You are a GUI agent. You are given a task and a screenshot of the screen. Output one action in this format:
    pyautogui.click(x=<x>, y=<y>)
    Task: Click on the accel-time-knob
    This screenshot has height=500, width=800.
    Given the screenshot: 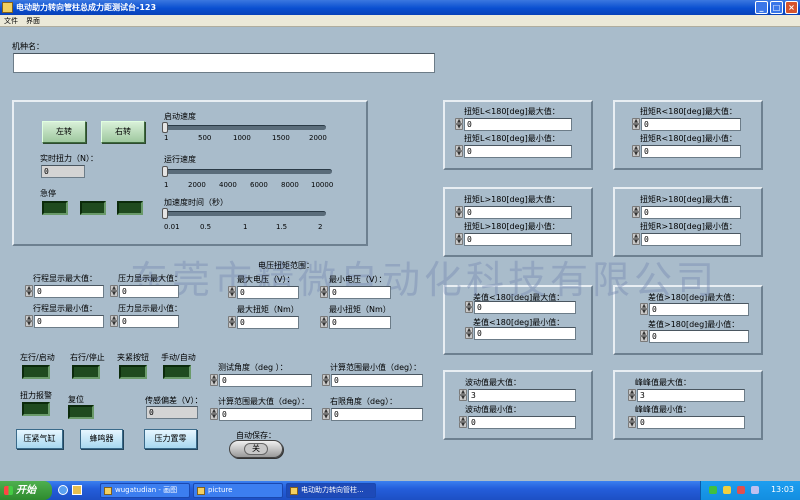 What is the action you would take?
    pyautogui.click(x=165, y=213)
    